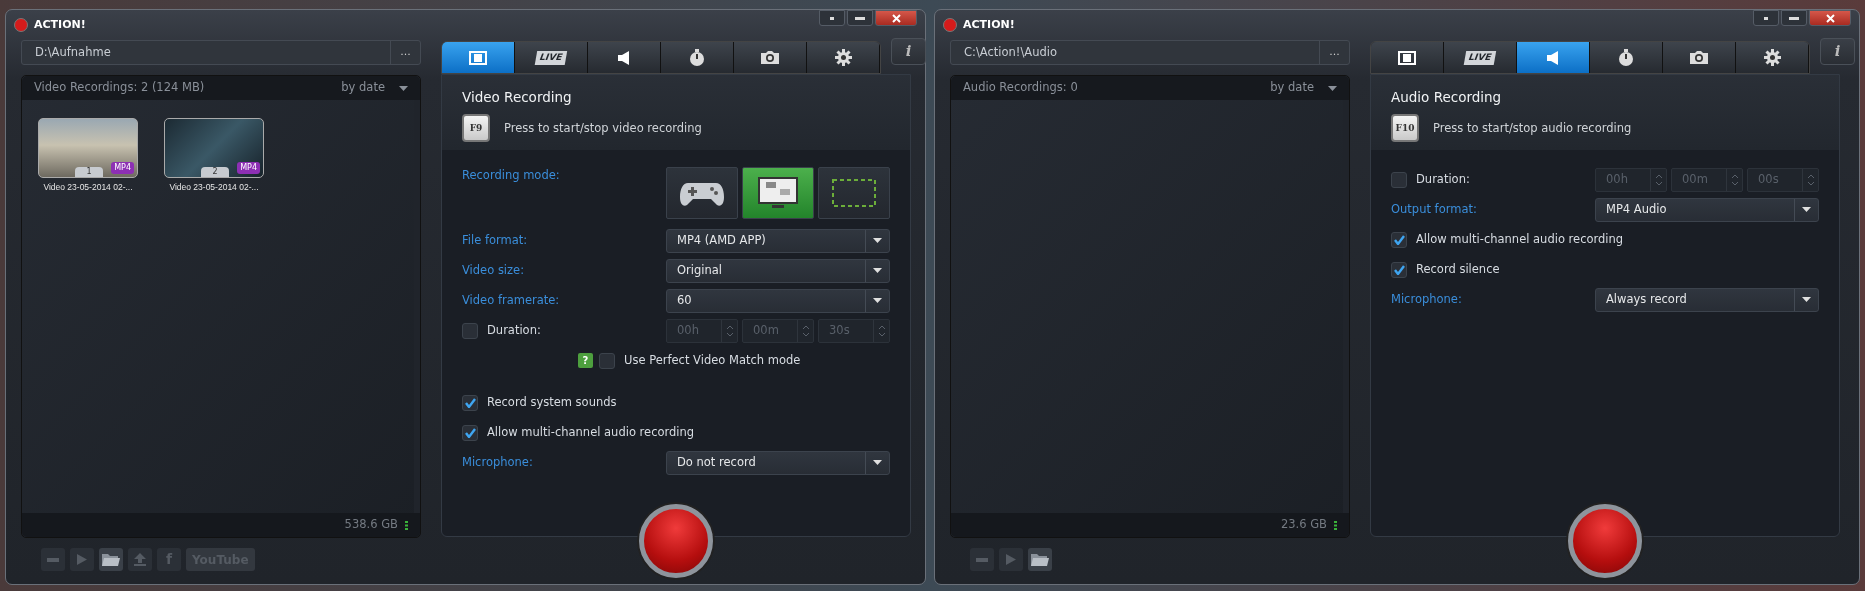 Image resolution: width=1865 pixels, height=591 pixels. What do you see at coordinates (603, 128) in the screenshot?
I see `hotkey-hint: Press to start/stop video recording` at bounding box center [603, 128].